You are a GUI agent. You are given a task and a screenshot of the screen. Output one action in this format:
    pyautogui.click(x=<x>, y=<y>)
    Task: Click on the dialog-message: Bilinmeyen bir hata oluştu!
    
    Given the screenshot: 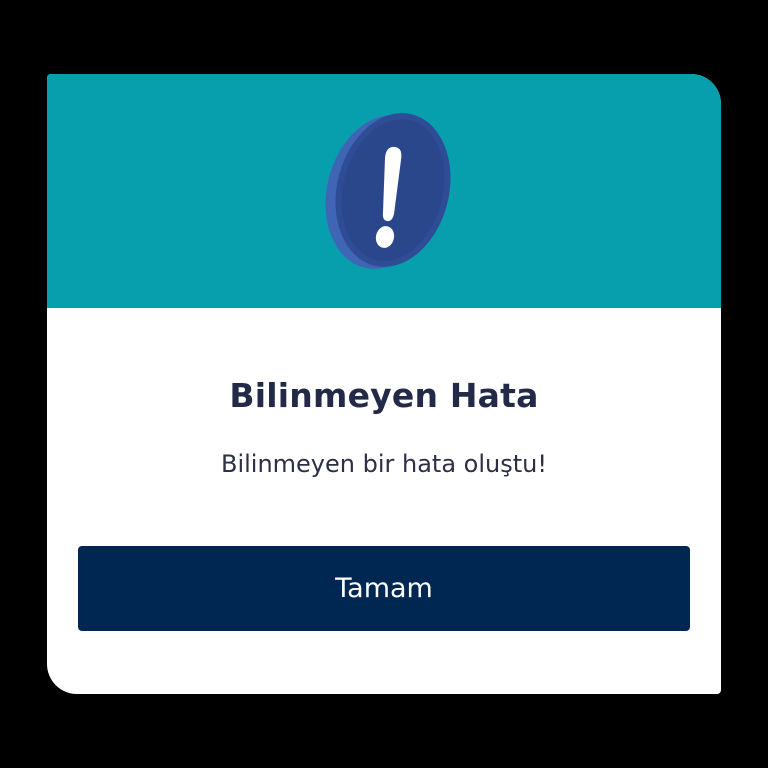 What is the action you would take?
    pyautogui.click(x=383, y=464)
    